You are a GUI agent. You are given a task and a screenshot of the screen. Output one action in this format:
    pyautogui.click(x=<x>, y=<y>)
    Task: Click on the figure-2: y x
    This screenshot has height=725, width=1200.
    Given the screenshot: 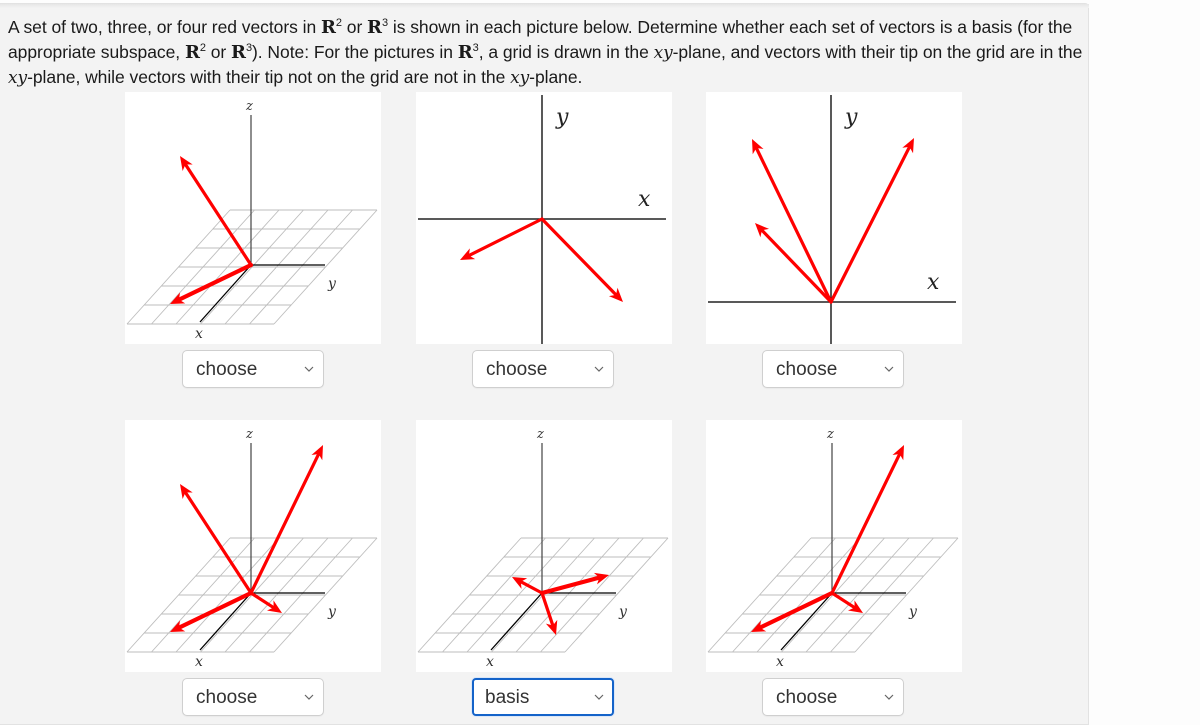 What is the action you would take?
    pyautogui.click(x=544, y=218)
    